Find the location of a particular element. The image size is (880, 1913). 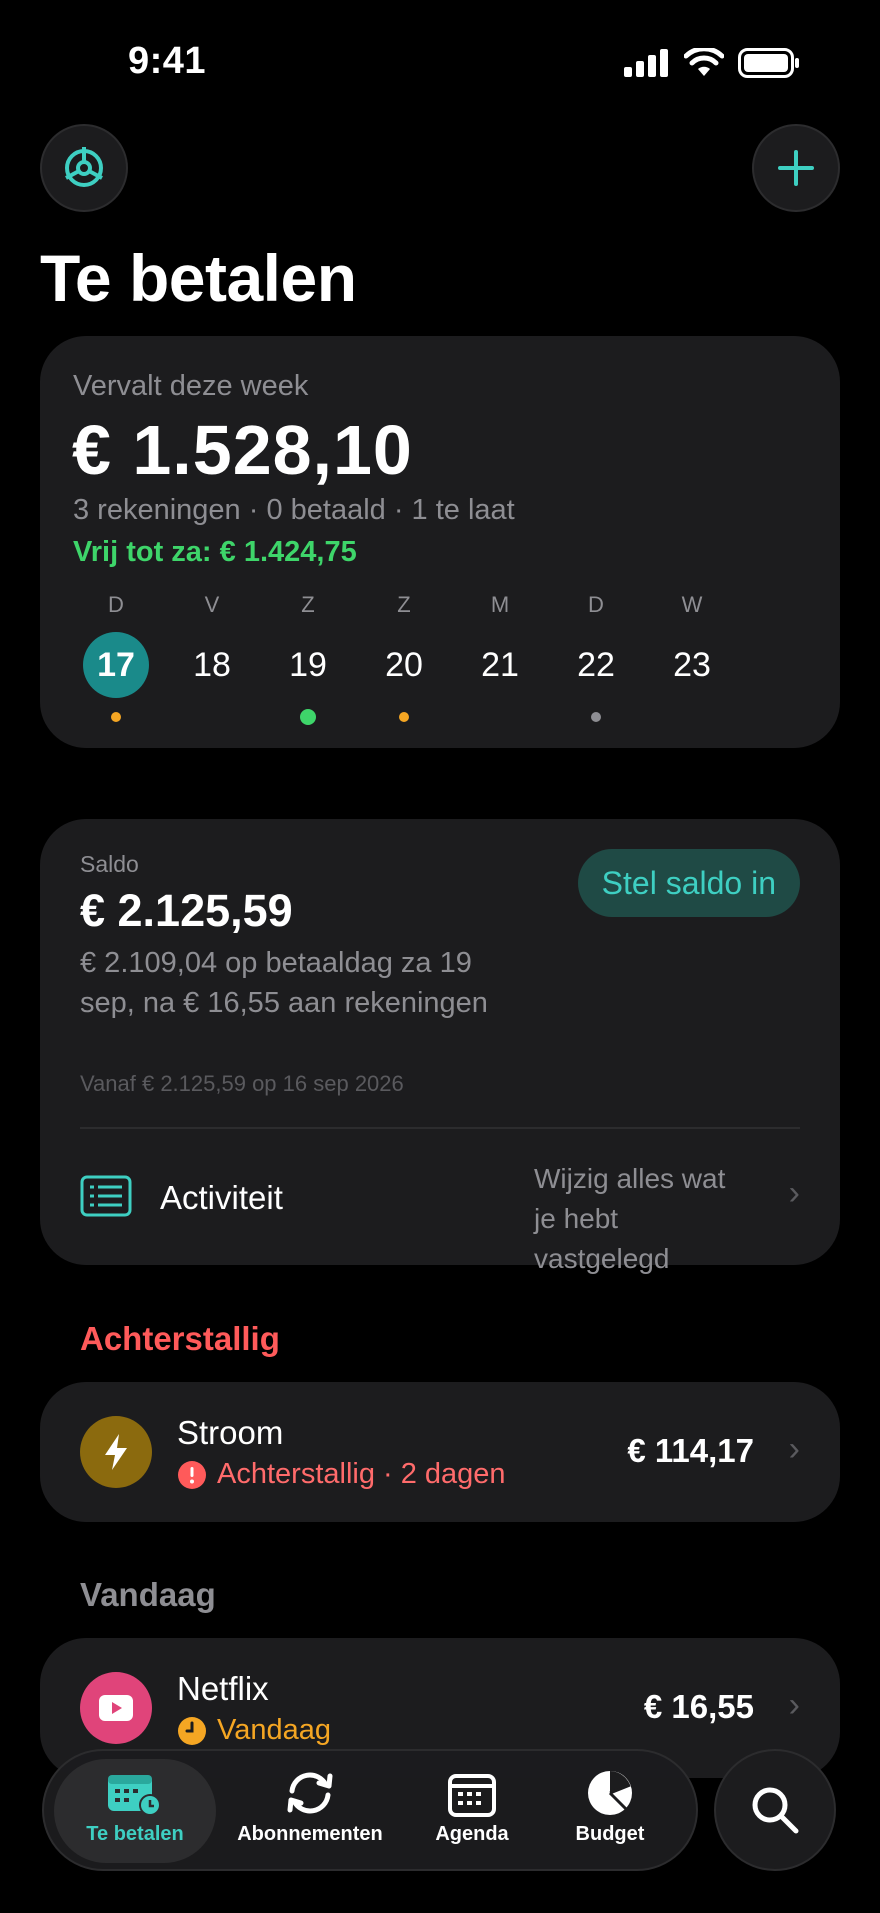

bill-name: Stroom is located at coordinates (230, 1432).